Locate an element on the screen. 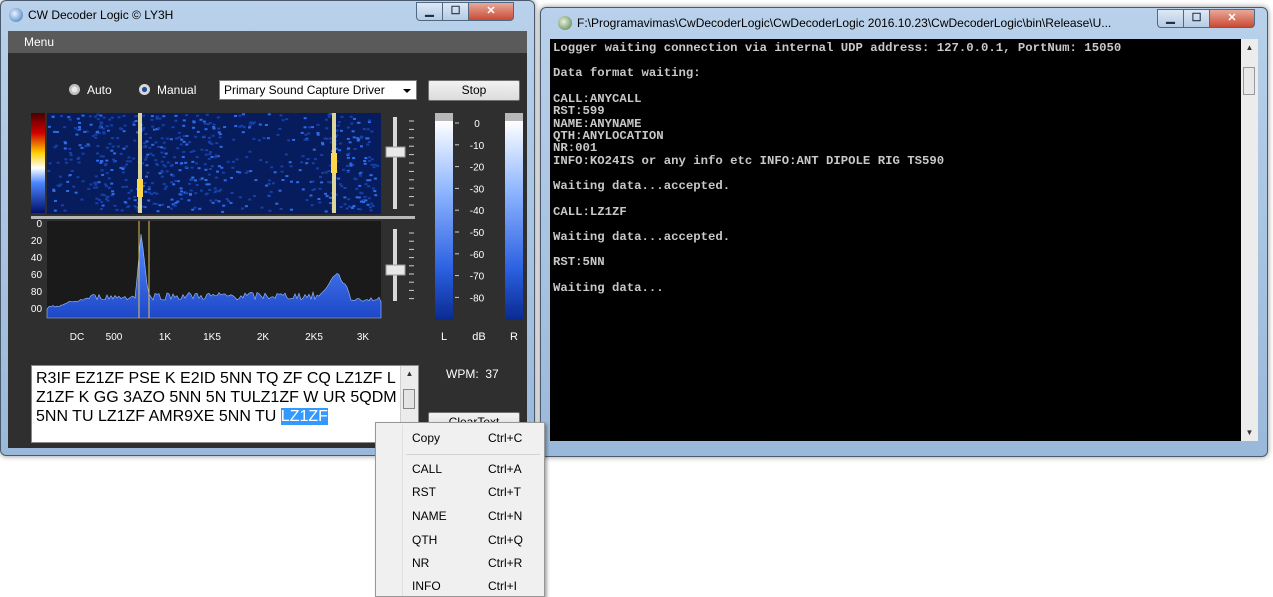 The width and height of the screenshot is (1273, 597). menu-item-info: INFO Ctrl+I is located at coordinates (460, 586).